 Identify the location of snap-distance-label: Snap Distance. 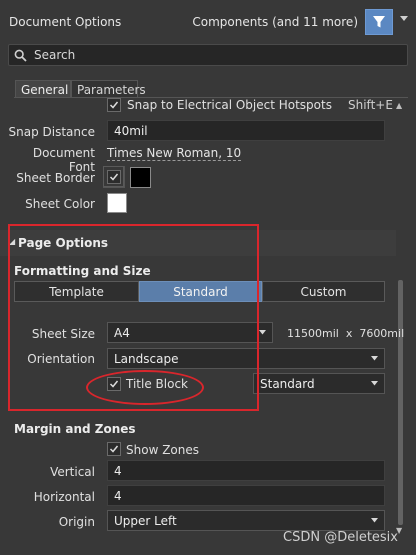
(51, 132).